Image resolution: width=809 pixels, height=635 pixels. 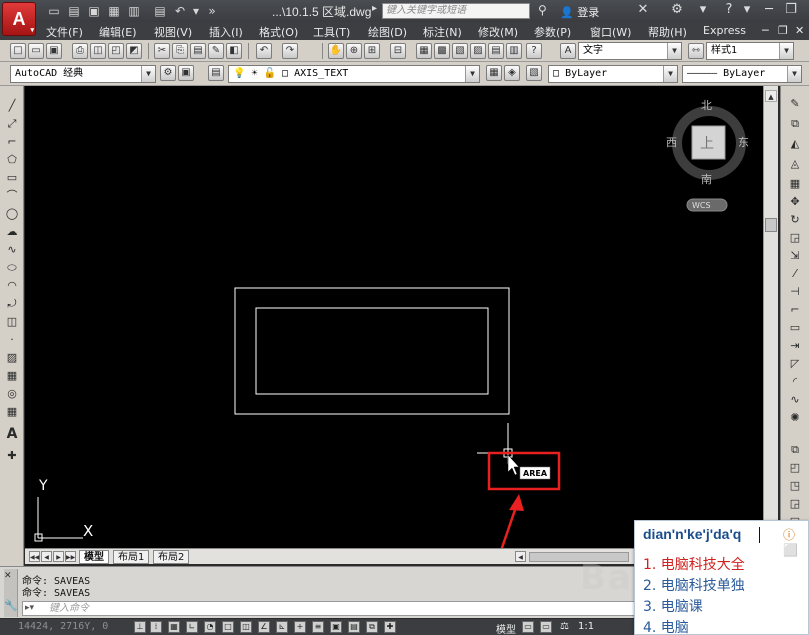 What do you see at coordinates (264, 627) in the screenshot?
I see `otrack-icon: ∠` at bounding box center [264, 627].